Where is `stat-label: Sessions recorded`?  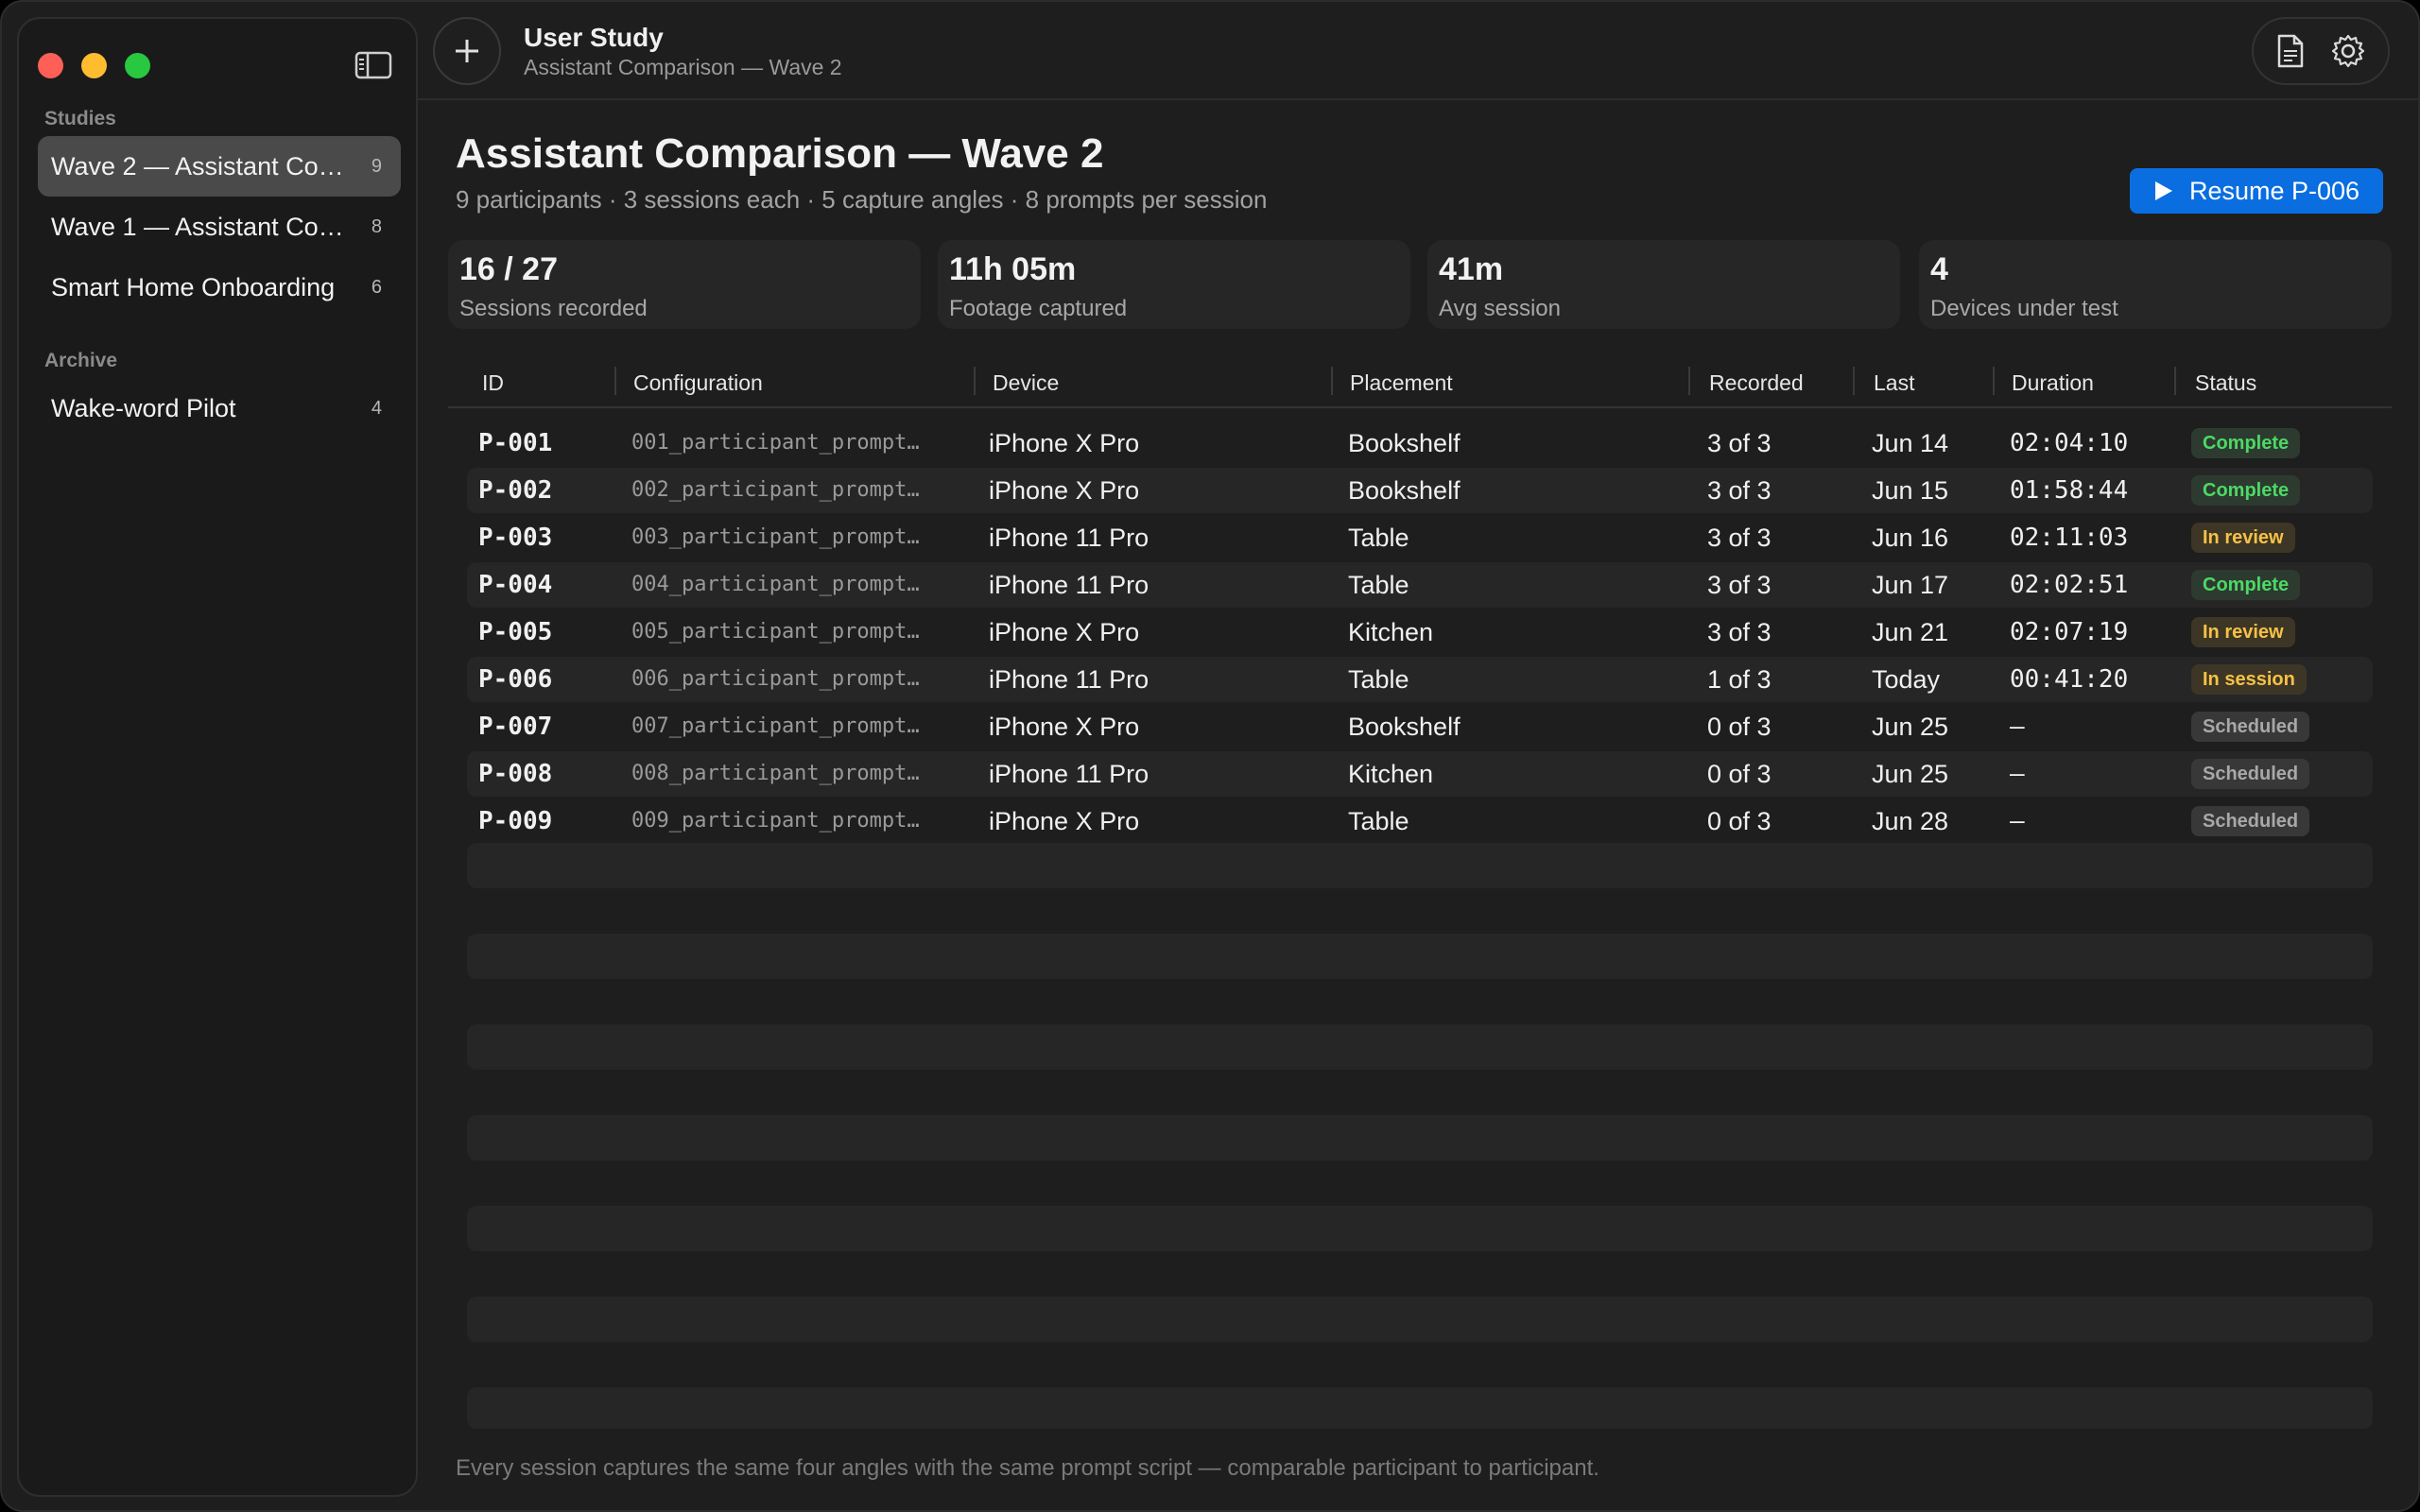
stat-label: Sessions recorded is located at coordinates (553, 308).